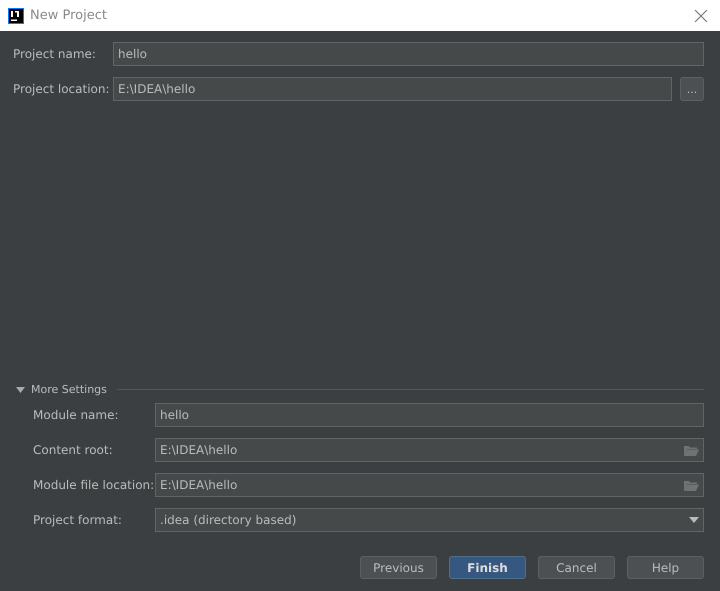  What do you see at coordinates (69, 15) in the screenshot?
I see `window-title: New Project` at bounding box center [69, 15].